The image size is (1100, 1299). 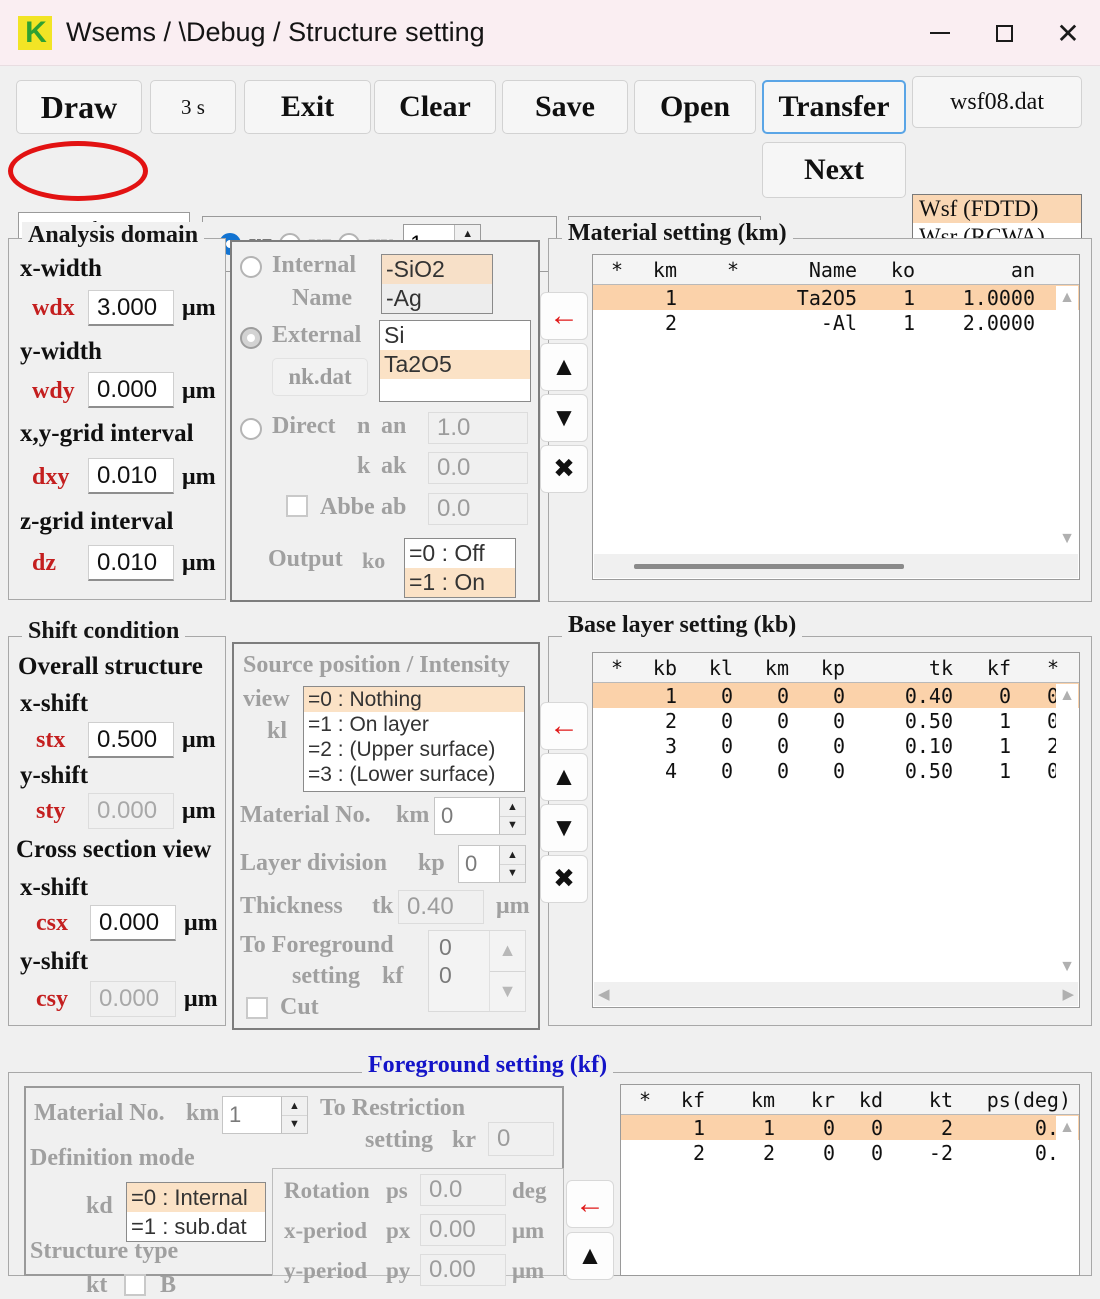 I want to click on ak-input: 0.0, so click(x=478, y=468).